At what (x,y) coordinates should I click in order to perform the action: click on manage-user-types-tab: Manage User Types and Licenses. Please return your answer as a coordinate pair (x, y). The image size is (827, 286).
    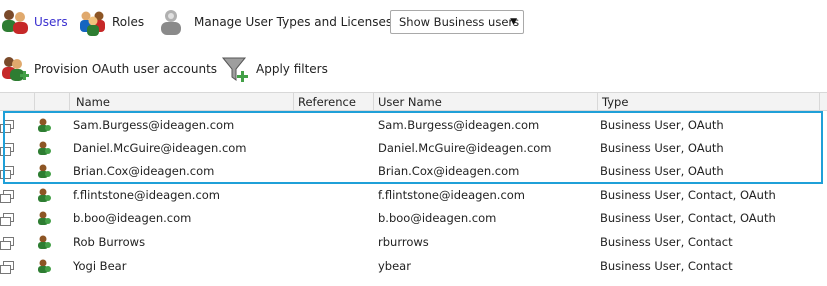
    Looking at the image, I should click on (274, 22).